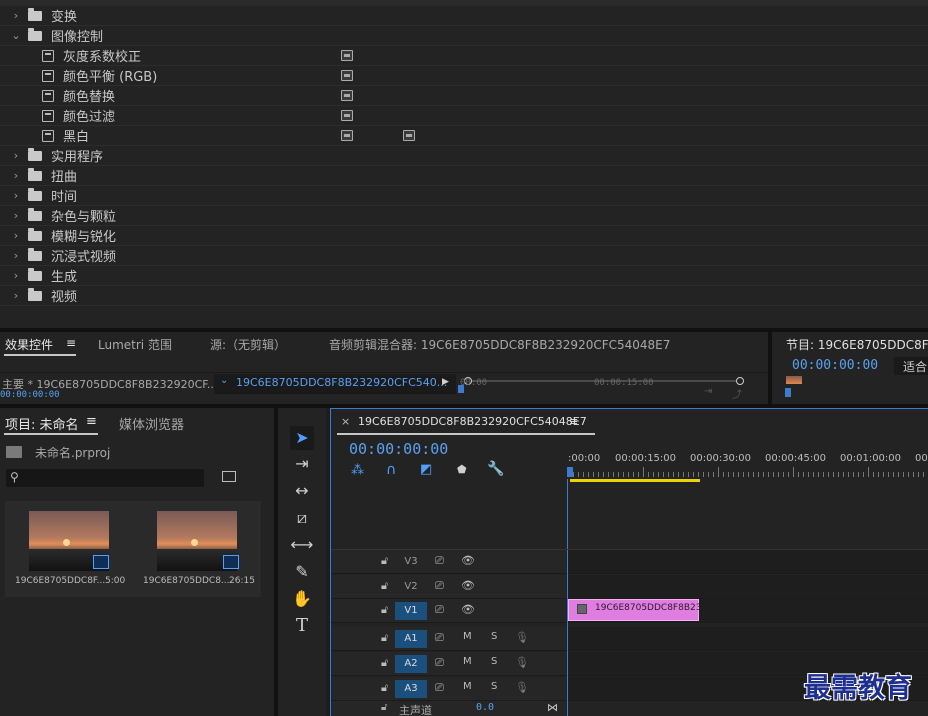 The width and height of the screenshot is (928, 716). I want to click on pen-tool-icon: ✎, so click(302, 572).